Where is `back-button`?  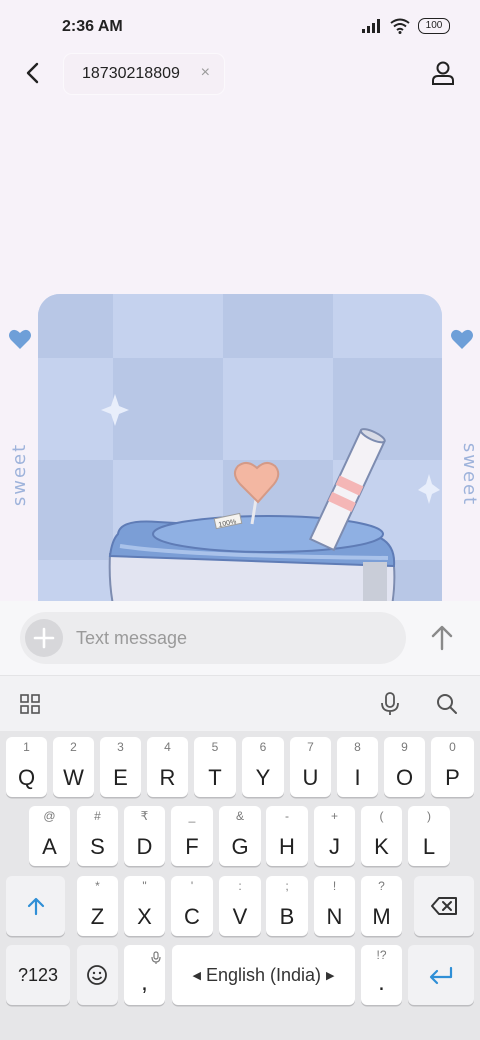
back-button is located at coordinates (33, 73).